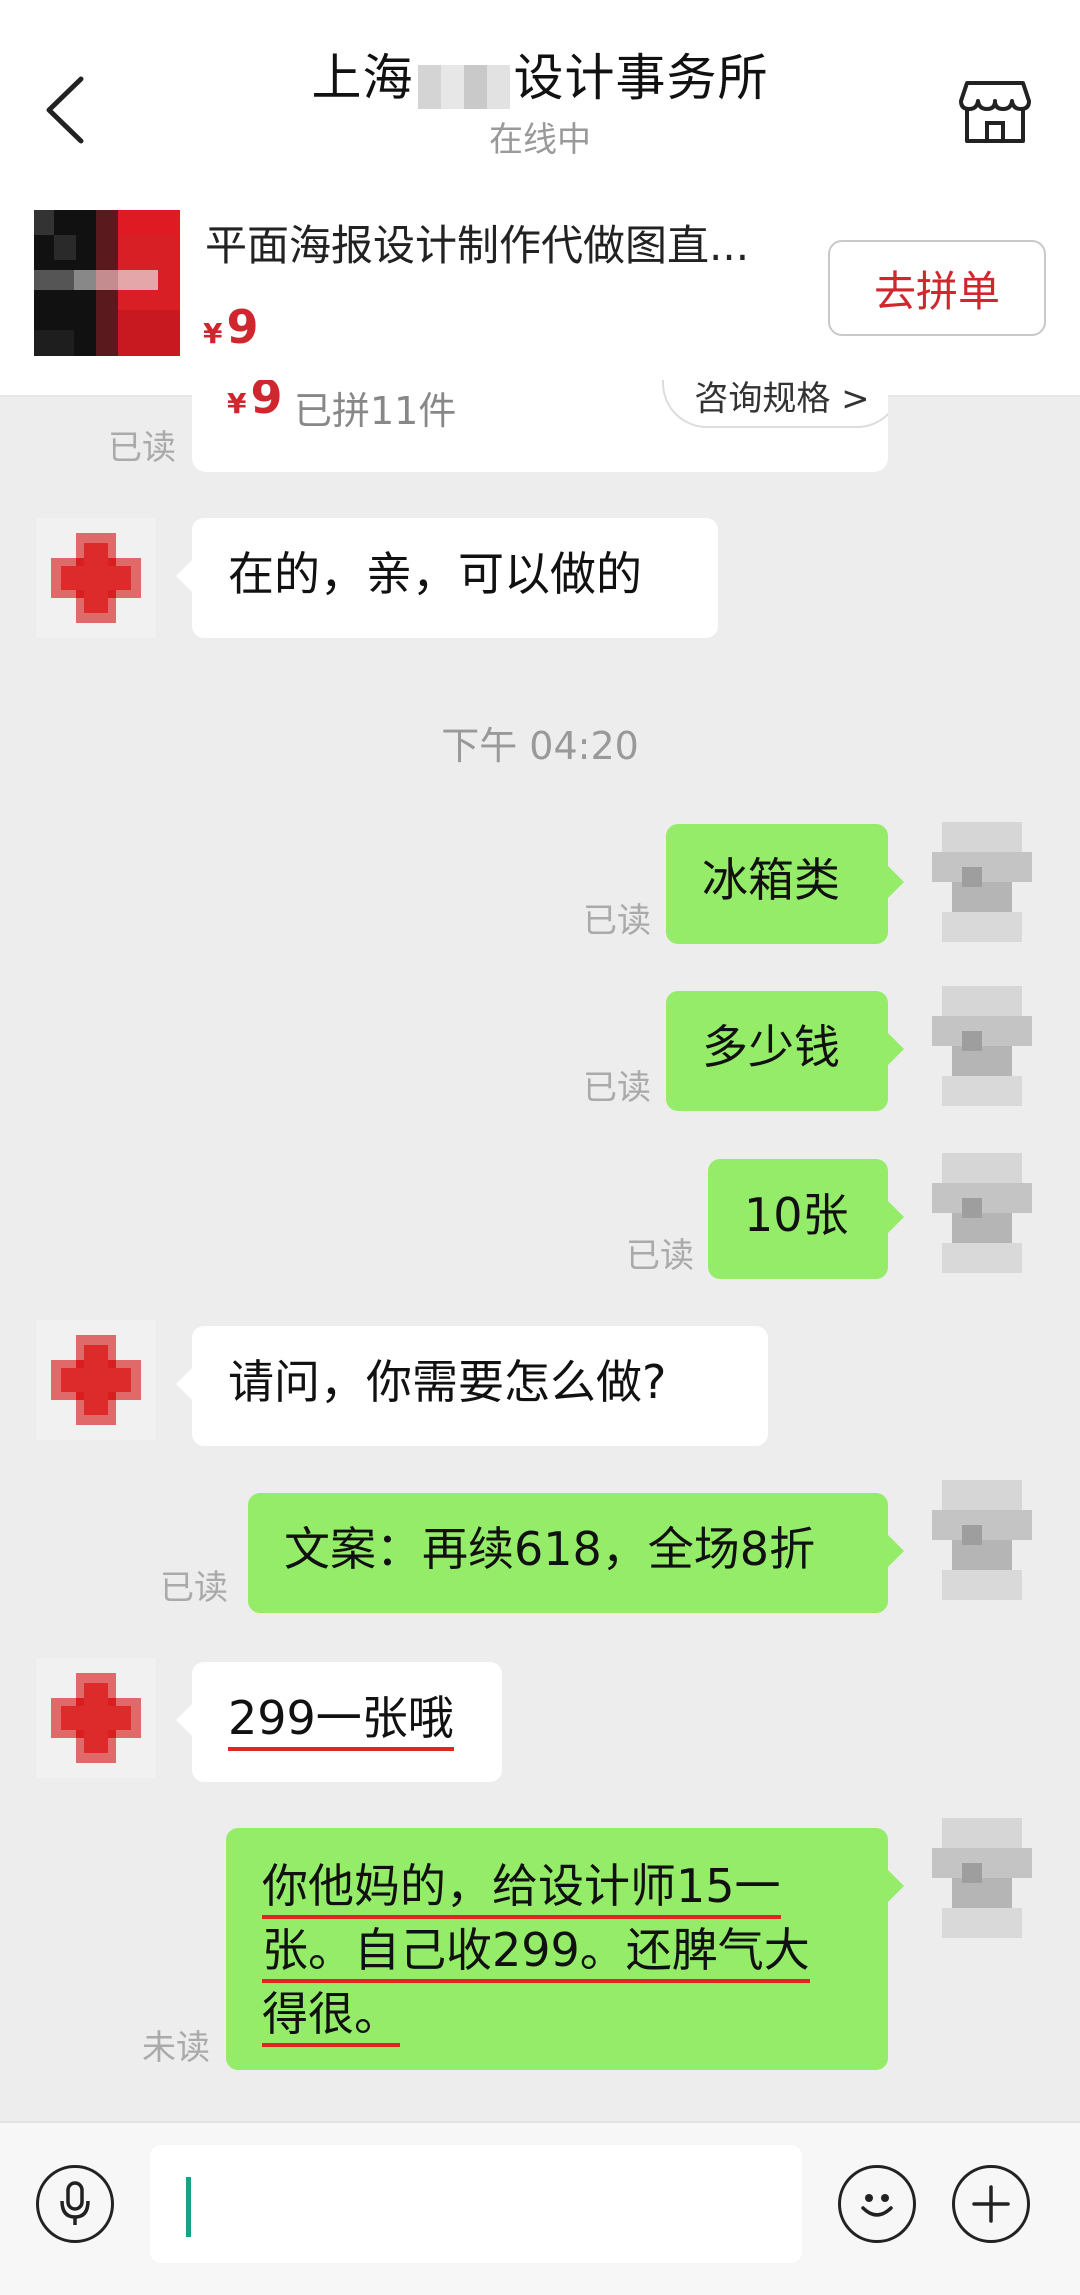  Describe the element at coordinates (472, 1386) in the screenshot. I see `message-bubble-received: 请问，你需要怎么做?` at that location.